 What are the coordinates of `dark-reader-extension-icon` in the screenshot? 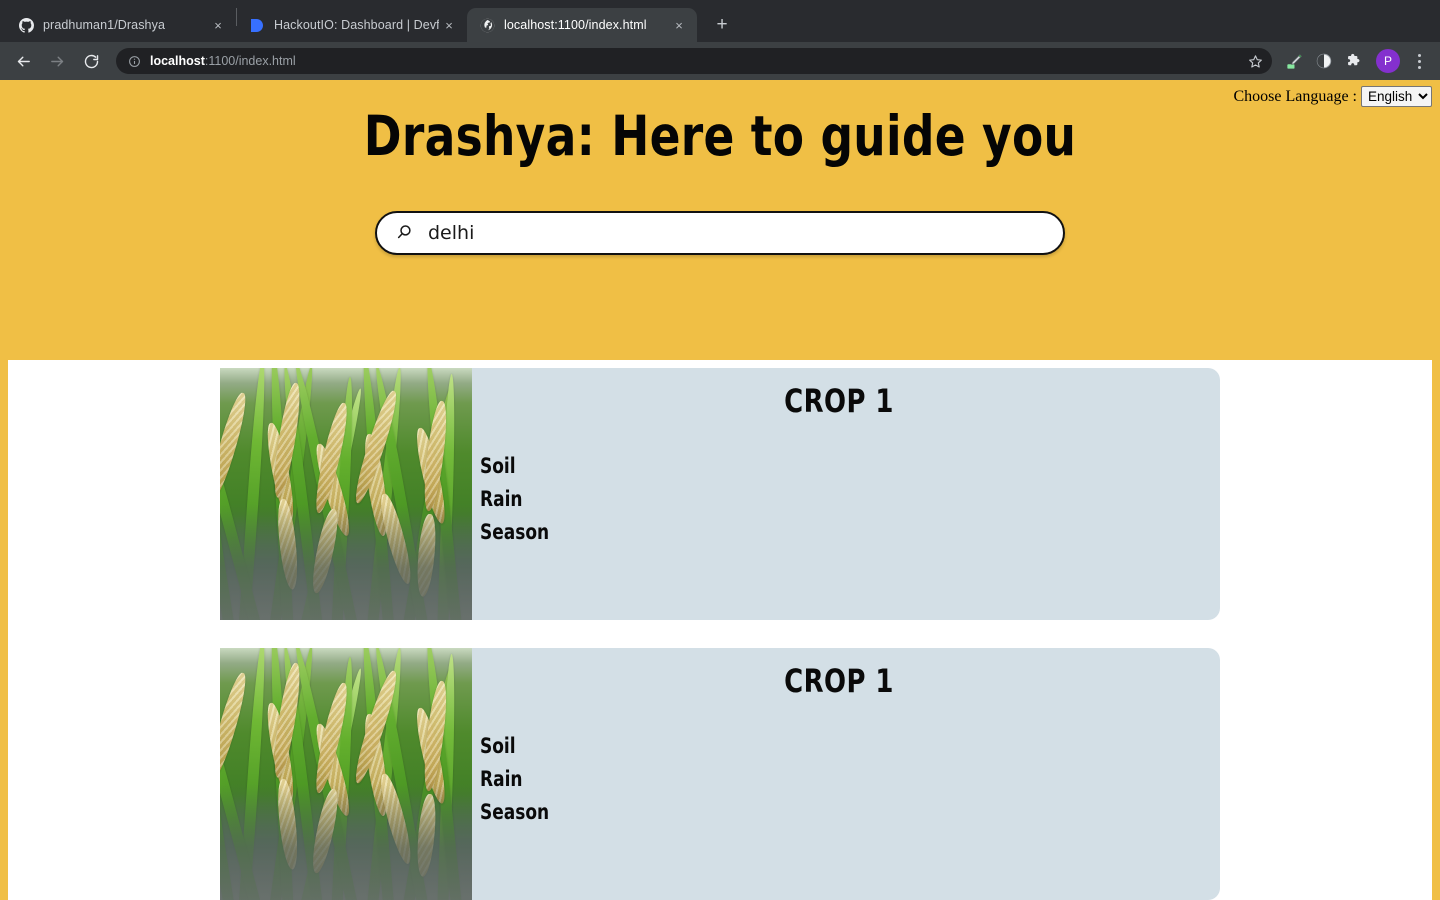 It's located at (1324, 61).